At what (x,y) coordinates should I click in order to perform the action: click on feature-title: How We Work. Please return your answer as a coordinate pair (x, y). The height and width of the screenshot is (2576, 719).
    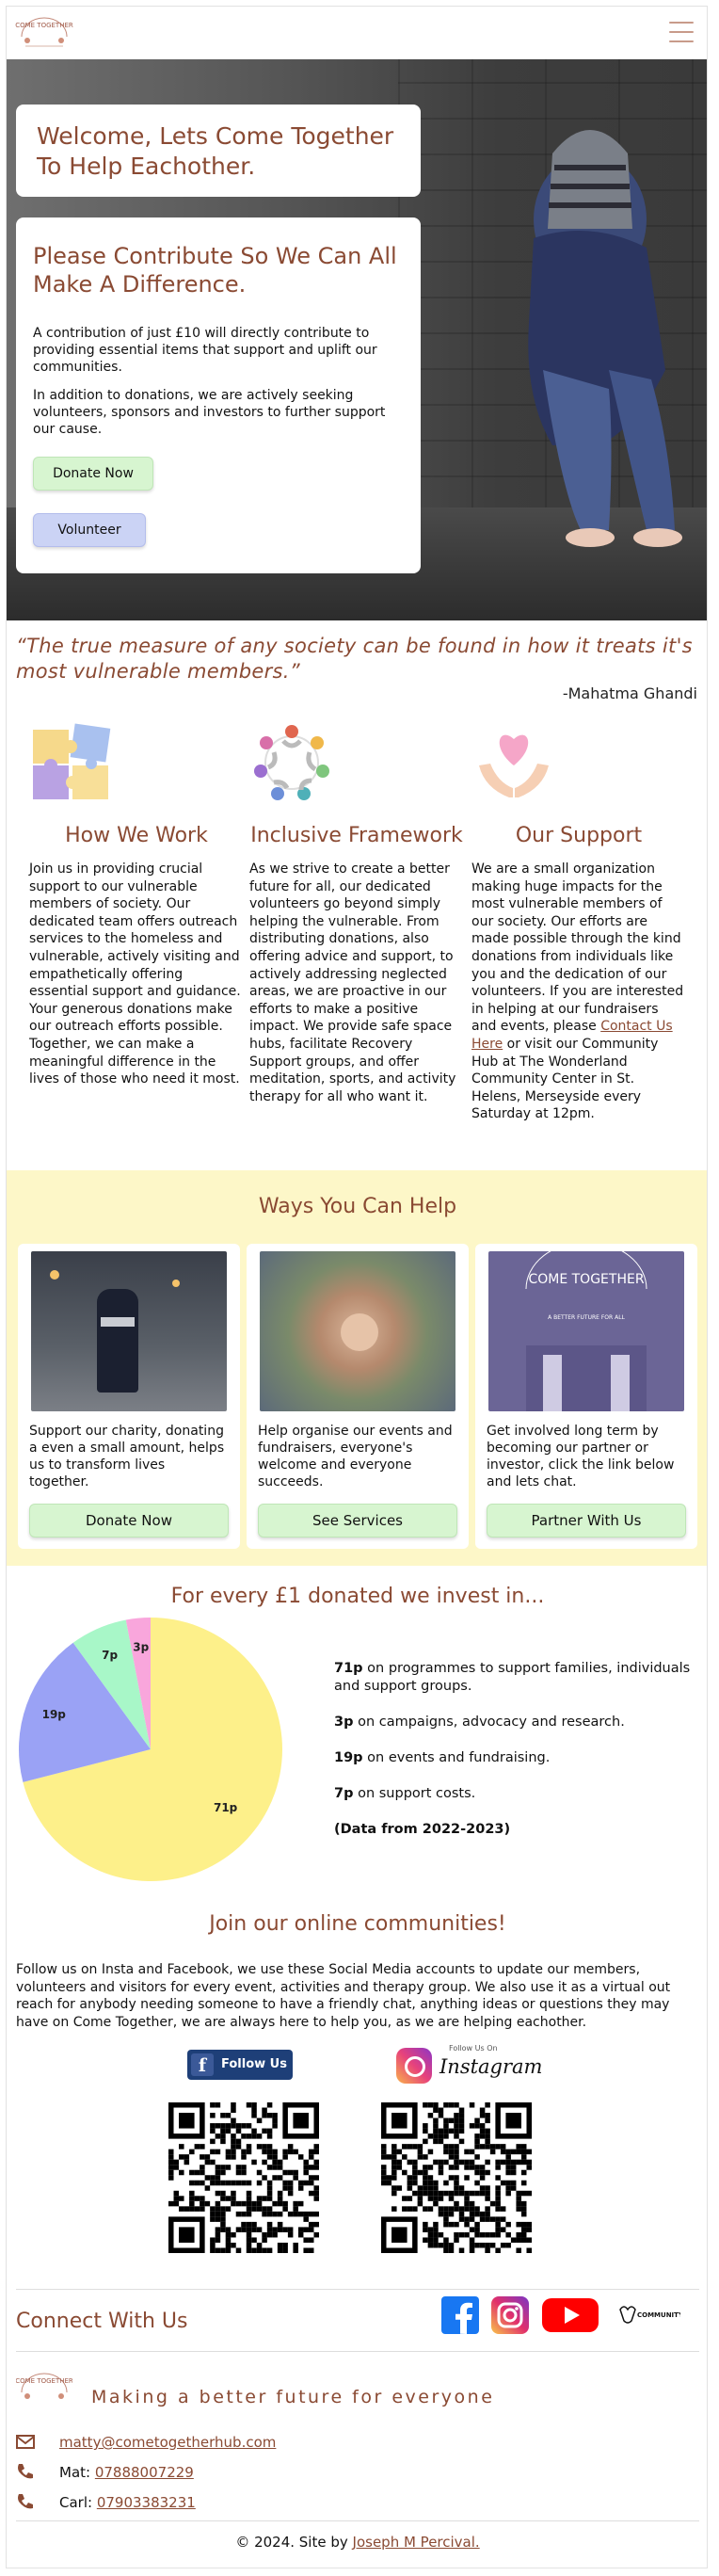
    Looking at the image, I should click on (136, 835).